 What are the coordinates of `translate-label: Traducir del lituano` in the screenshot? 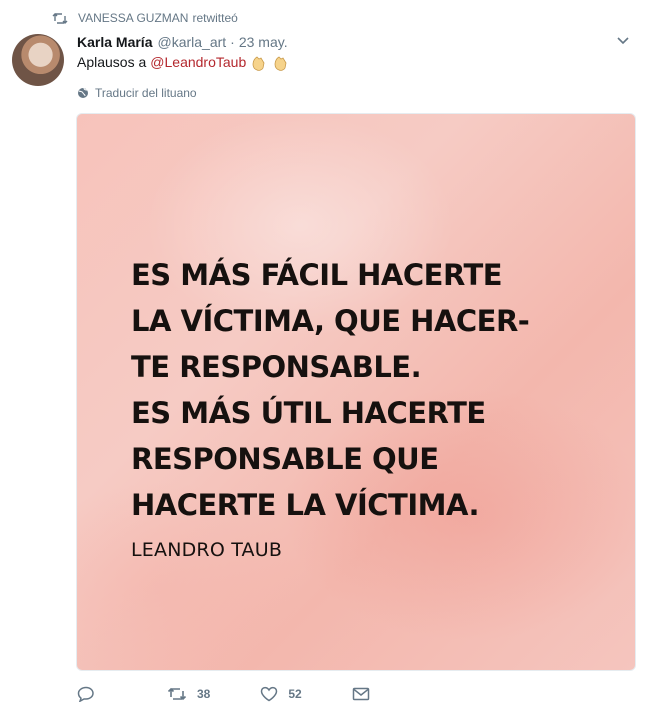 It's located at (146, 93).